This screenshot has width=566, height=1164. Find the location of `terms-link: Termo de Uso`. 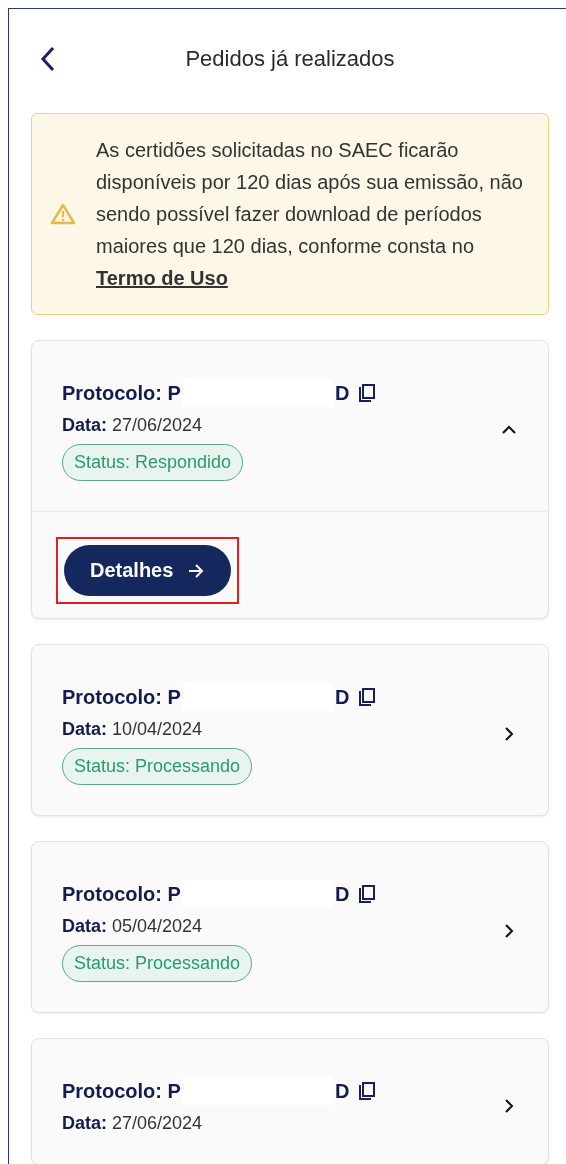

terms-link: Termo de Uso is located at coordinates (162, 278).